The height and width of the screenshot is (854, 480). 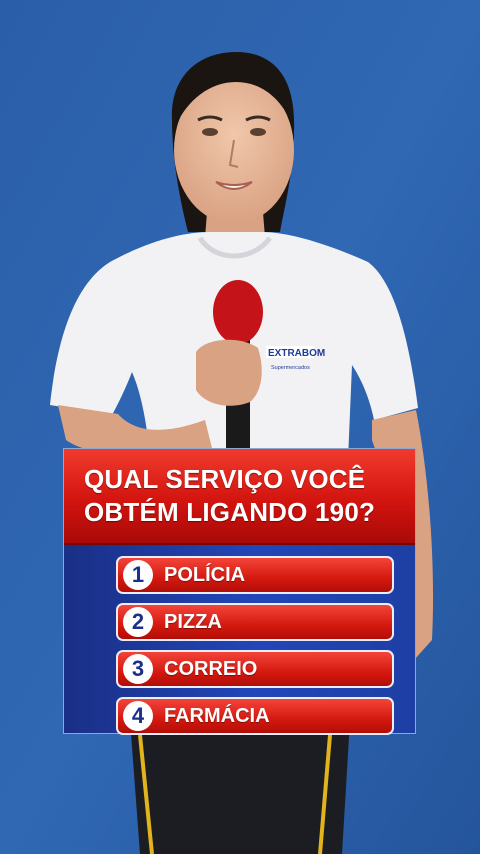 I want to click on option-2: 2 PIZZA, so click(x=255, y=622).